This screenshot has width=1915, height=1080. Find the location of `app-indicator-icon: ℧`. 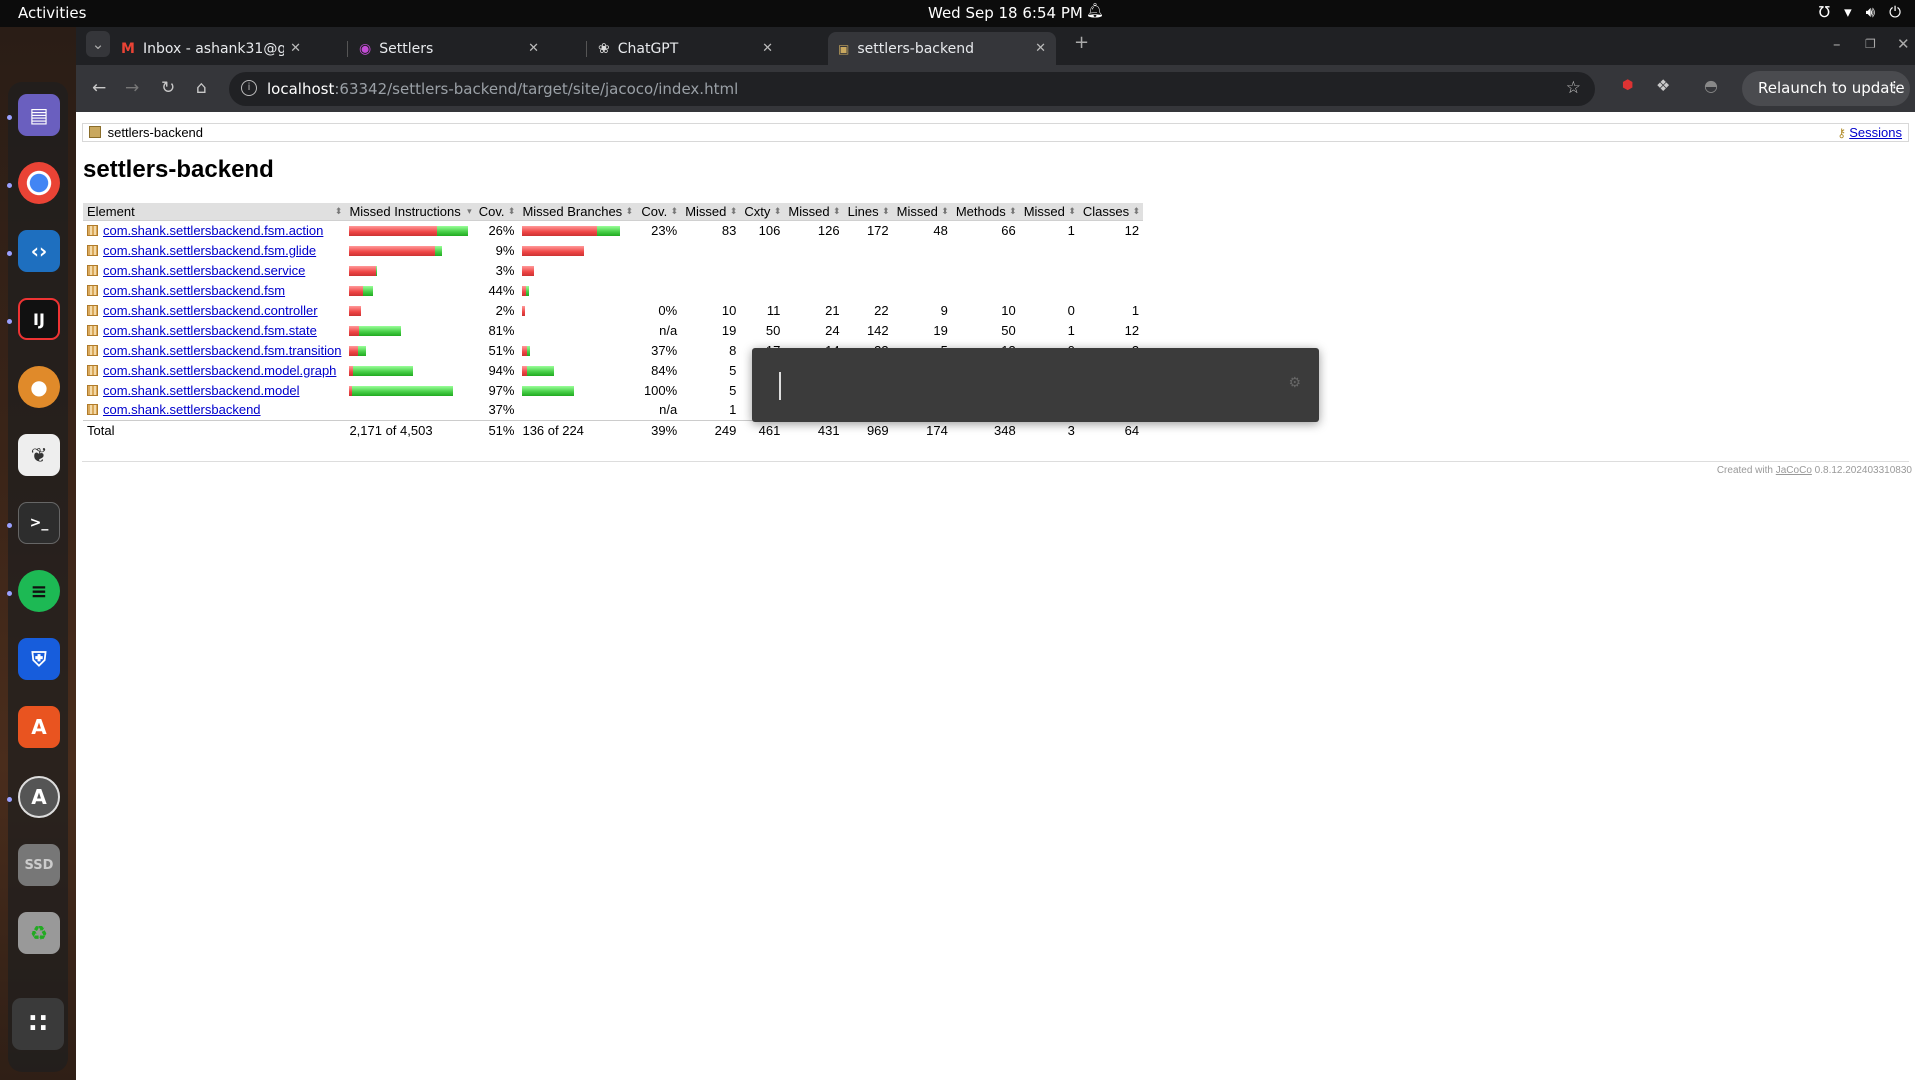

app-indicator-icon: ℧ is located at coordinates (1824, 12).